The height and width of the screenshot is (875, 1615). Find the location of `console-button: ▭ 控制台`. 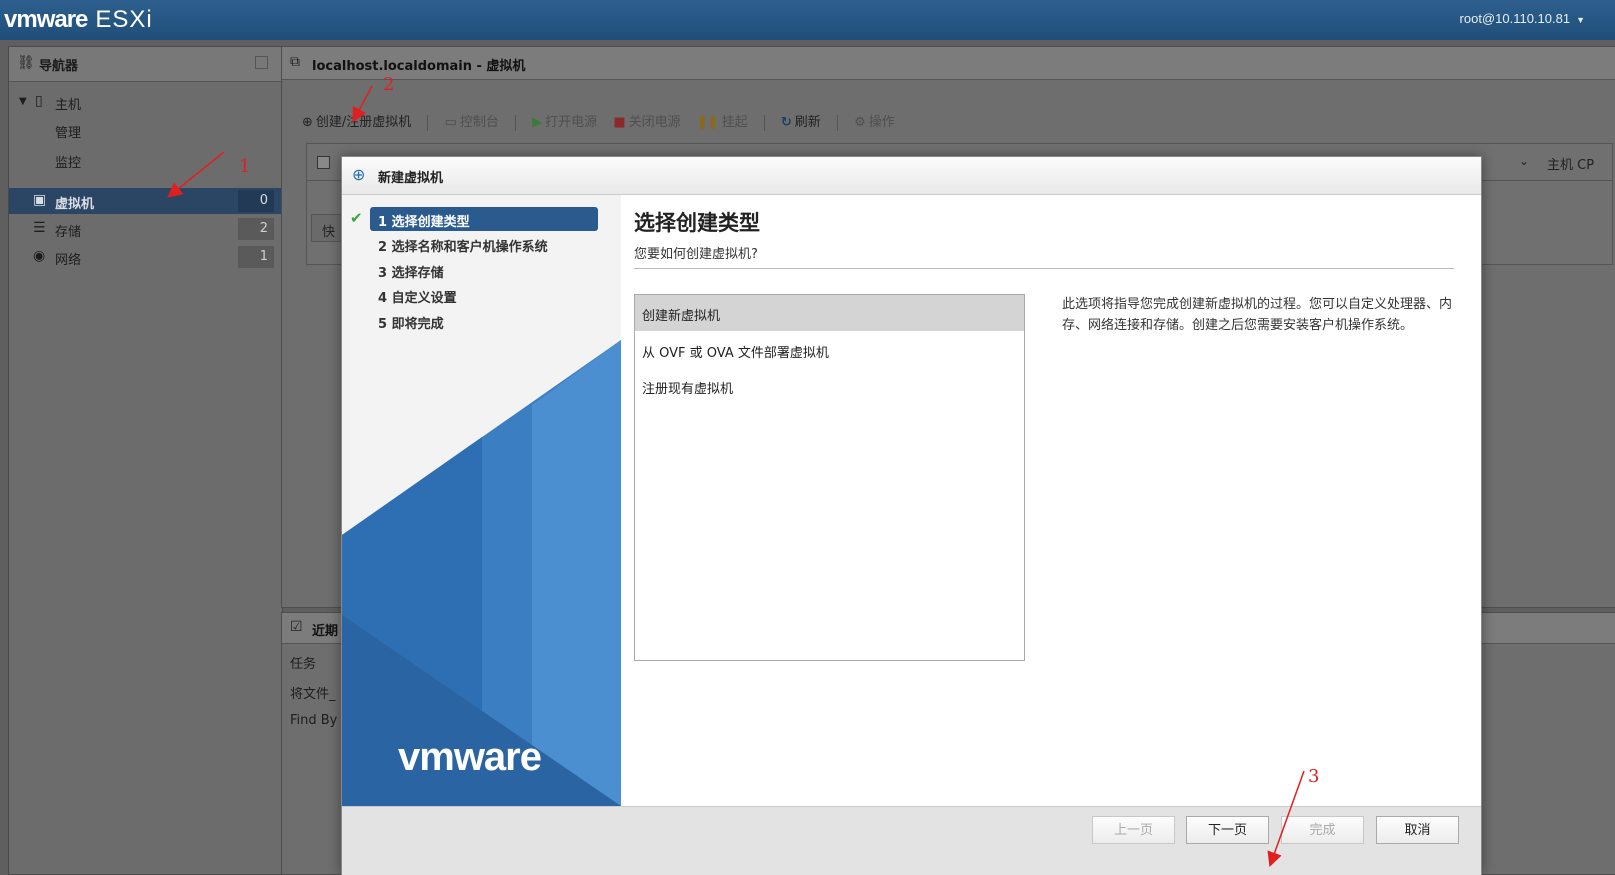

console-button: ▭ 控制台 is located at coordinates (472, 120).